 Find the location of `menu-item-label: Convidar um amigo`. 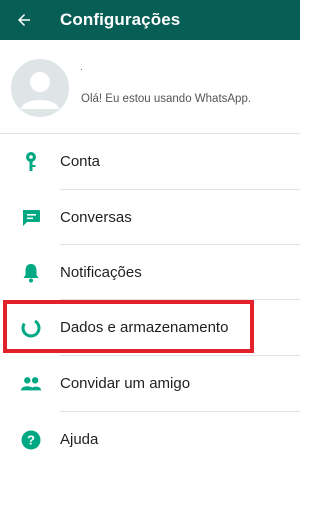

menu-item-label: Convidar um amigo is located at coordinates (125, 383).